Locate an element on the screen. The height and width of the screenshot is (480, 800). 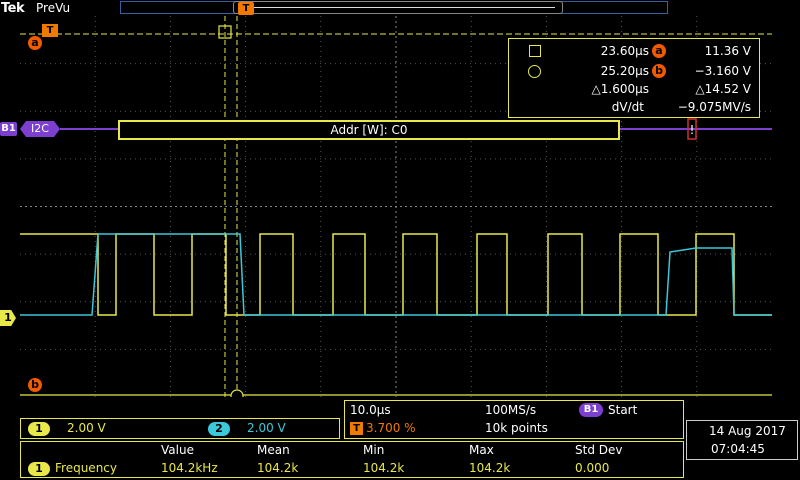
brand-logo: Tek is located at coordinates (13, 8).